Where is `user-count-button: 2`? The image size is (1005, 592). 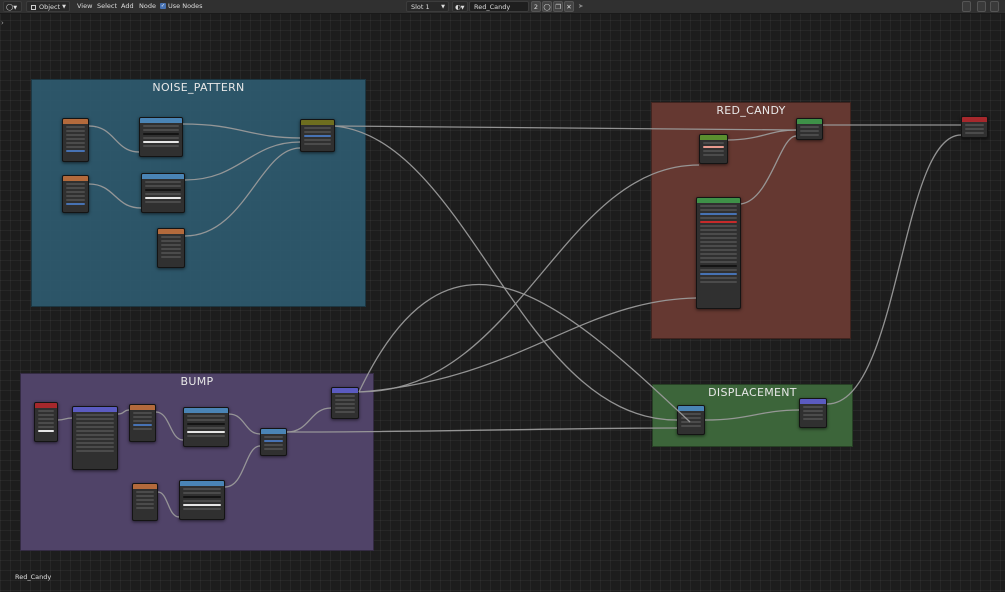
user-count-button: 2 is located at coordinates (536, 6).